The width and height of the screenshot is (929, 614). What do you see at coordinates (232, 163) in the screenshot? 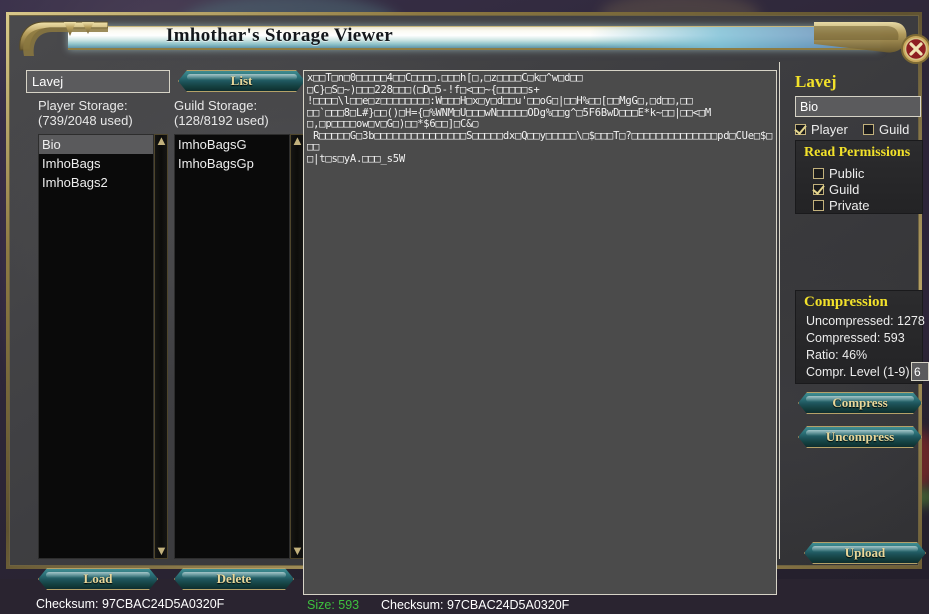
I see `list-item: ImhoBagsGp` at bounding box center [232, 163].